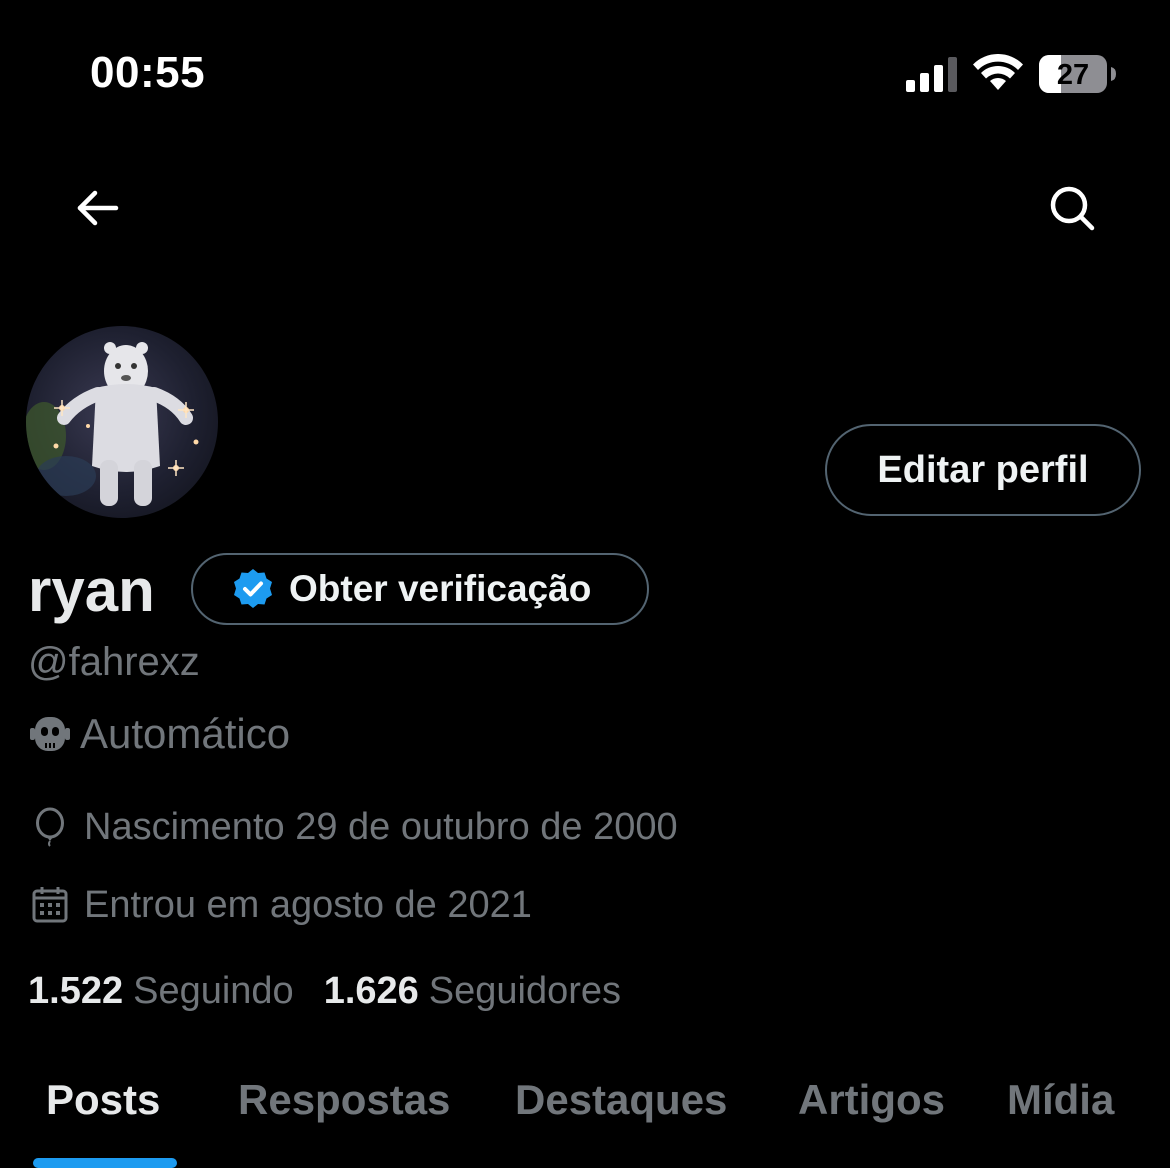 The width and height of the screenshot is (1170, 1168). I want to click on tab-posts: Posts, so click(103, 1104).